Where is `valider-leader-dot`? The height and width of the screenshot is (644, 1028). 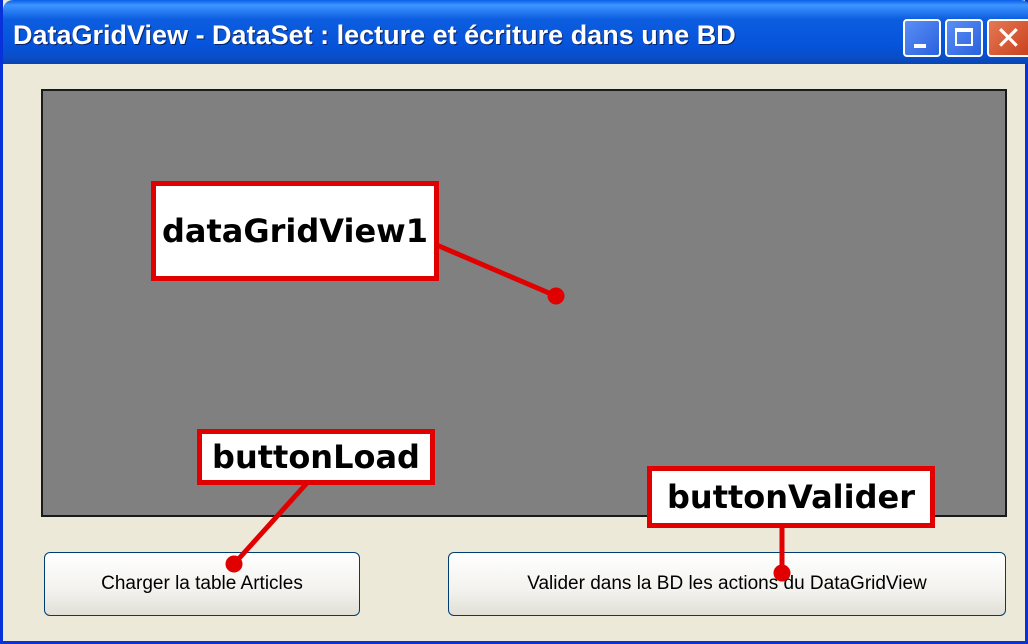
valider-leader-dot is located at coordinates (782, 573).